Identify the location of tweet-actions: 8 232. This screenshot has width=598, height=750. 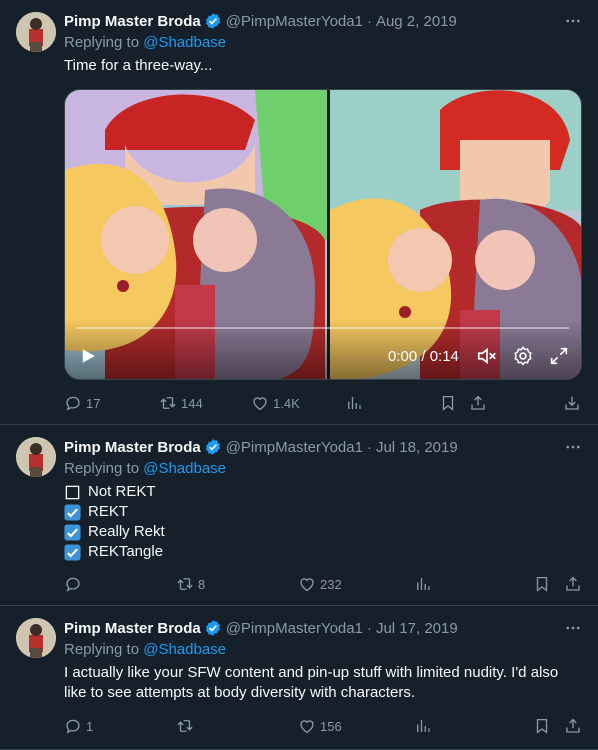
(326, 584).